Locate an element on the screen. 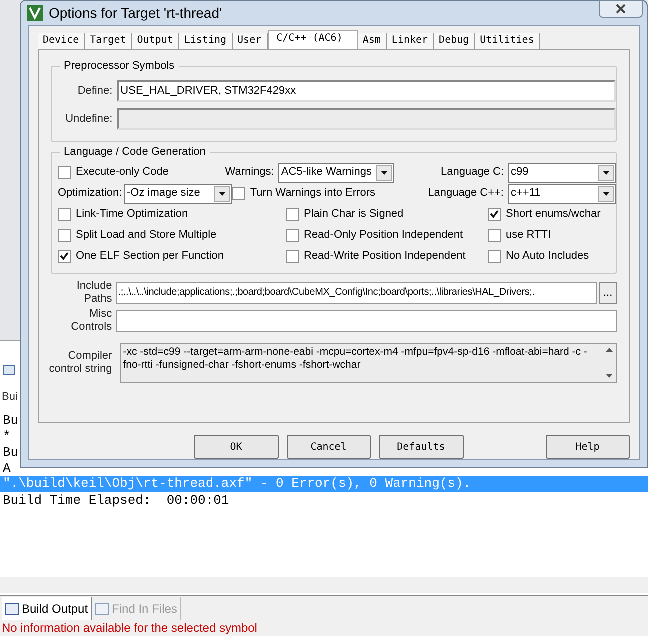 This screenshot has height=636, width=648. checkbox-label: No Auto Includes is located at coordinates (548, 256).